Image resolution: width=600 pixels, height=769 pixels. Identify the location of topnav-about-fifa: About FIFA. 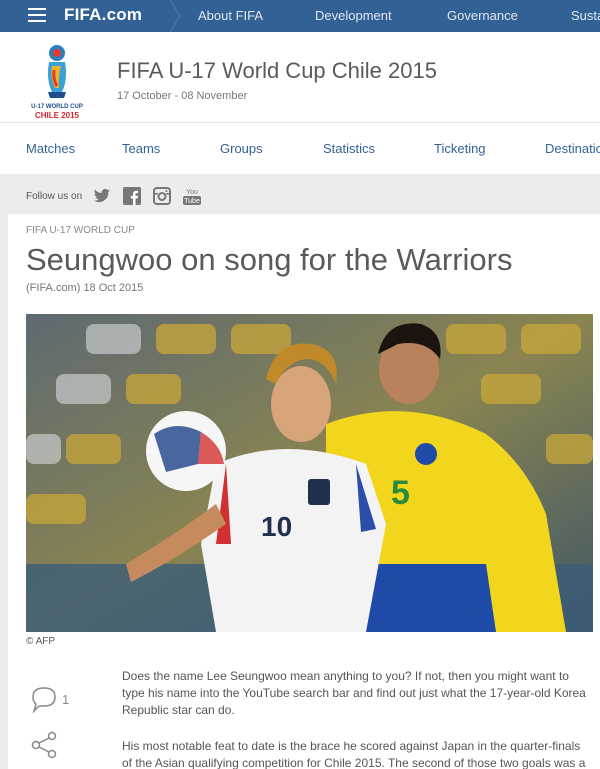
(230, 16).